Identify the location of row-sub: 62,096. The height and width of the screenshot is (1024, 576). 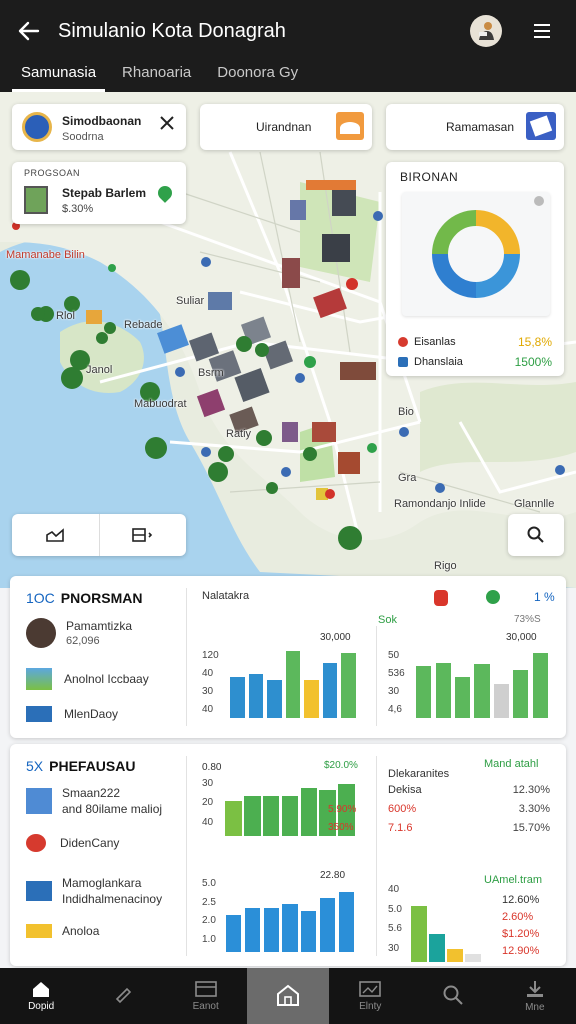
(83, 641).